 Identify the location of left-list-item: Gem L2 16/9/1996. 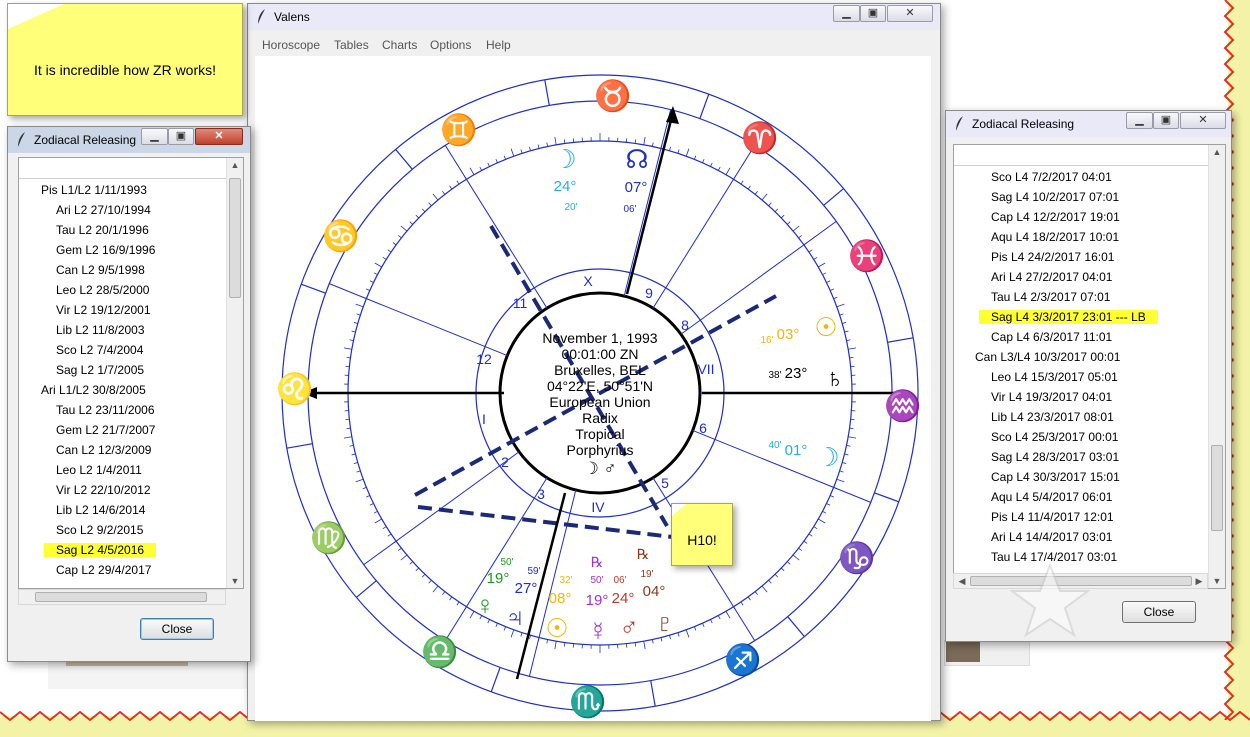
(105, 250).